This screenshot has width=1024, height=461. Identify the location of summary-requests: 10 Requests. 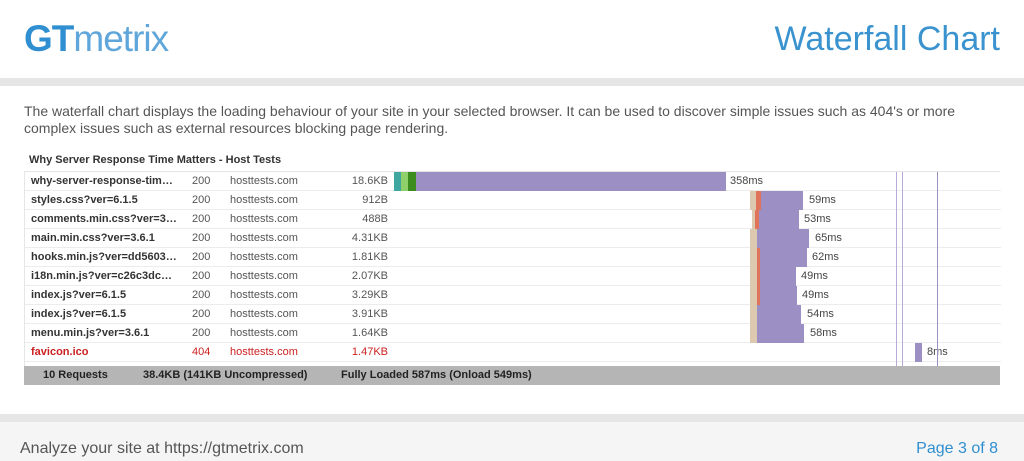
(75, 375).